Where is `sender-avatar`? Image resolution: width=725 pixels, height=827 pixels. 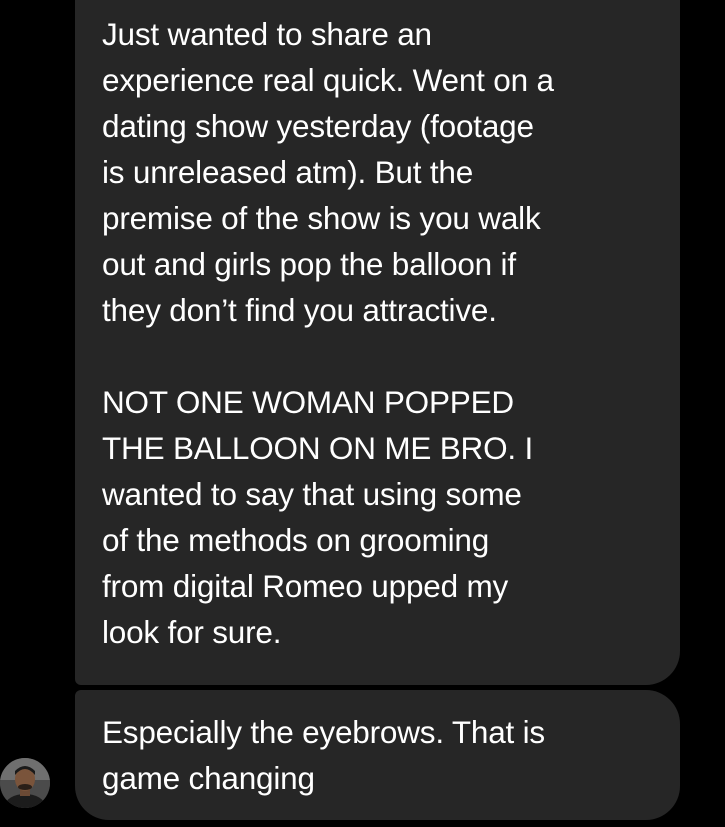
sender-avatar is located at coordinates (25, 783).